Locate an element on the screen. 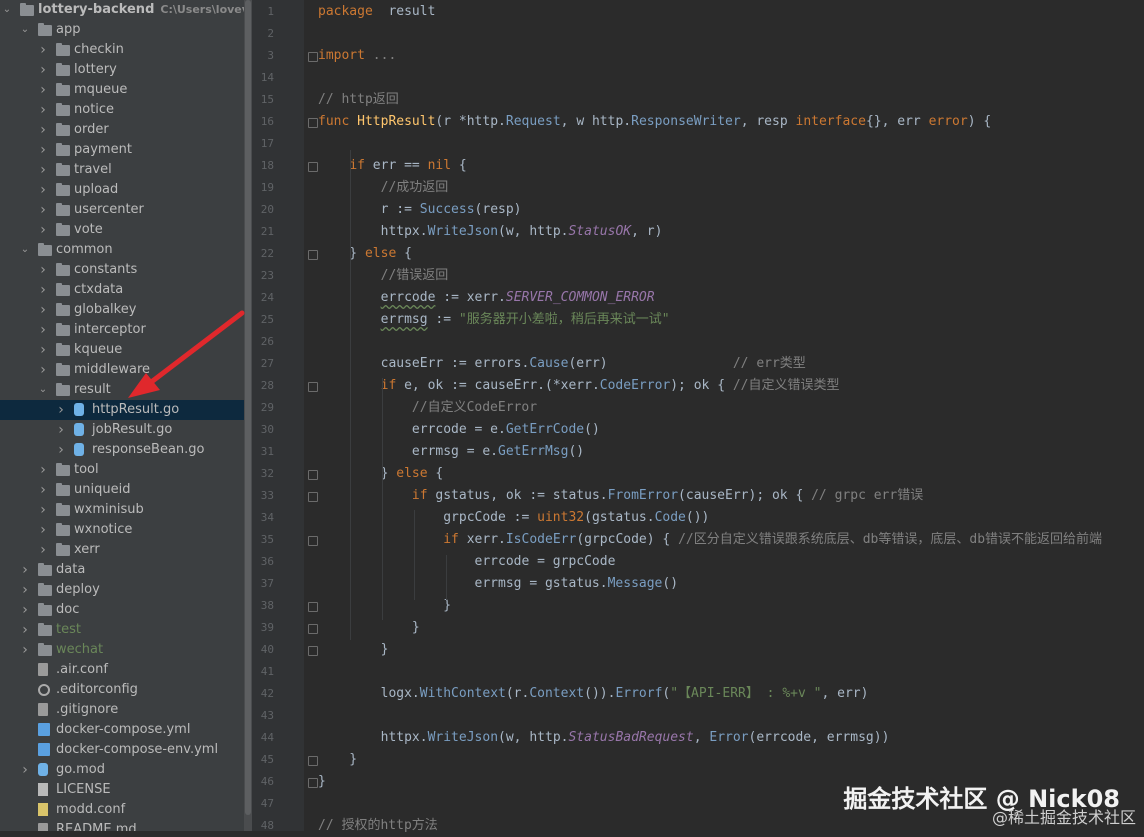  code-line: causeErr := errors.Cause(err) // err类型 is located at coordinates (562, 364).